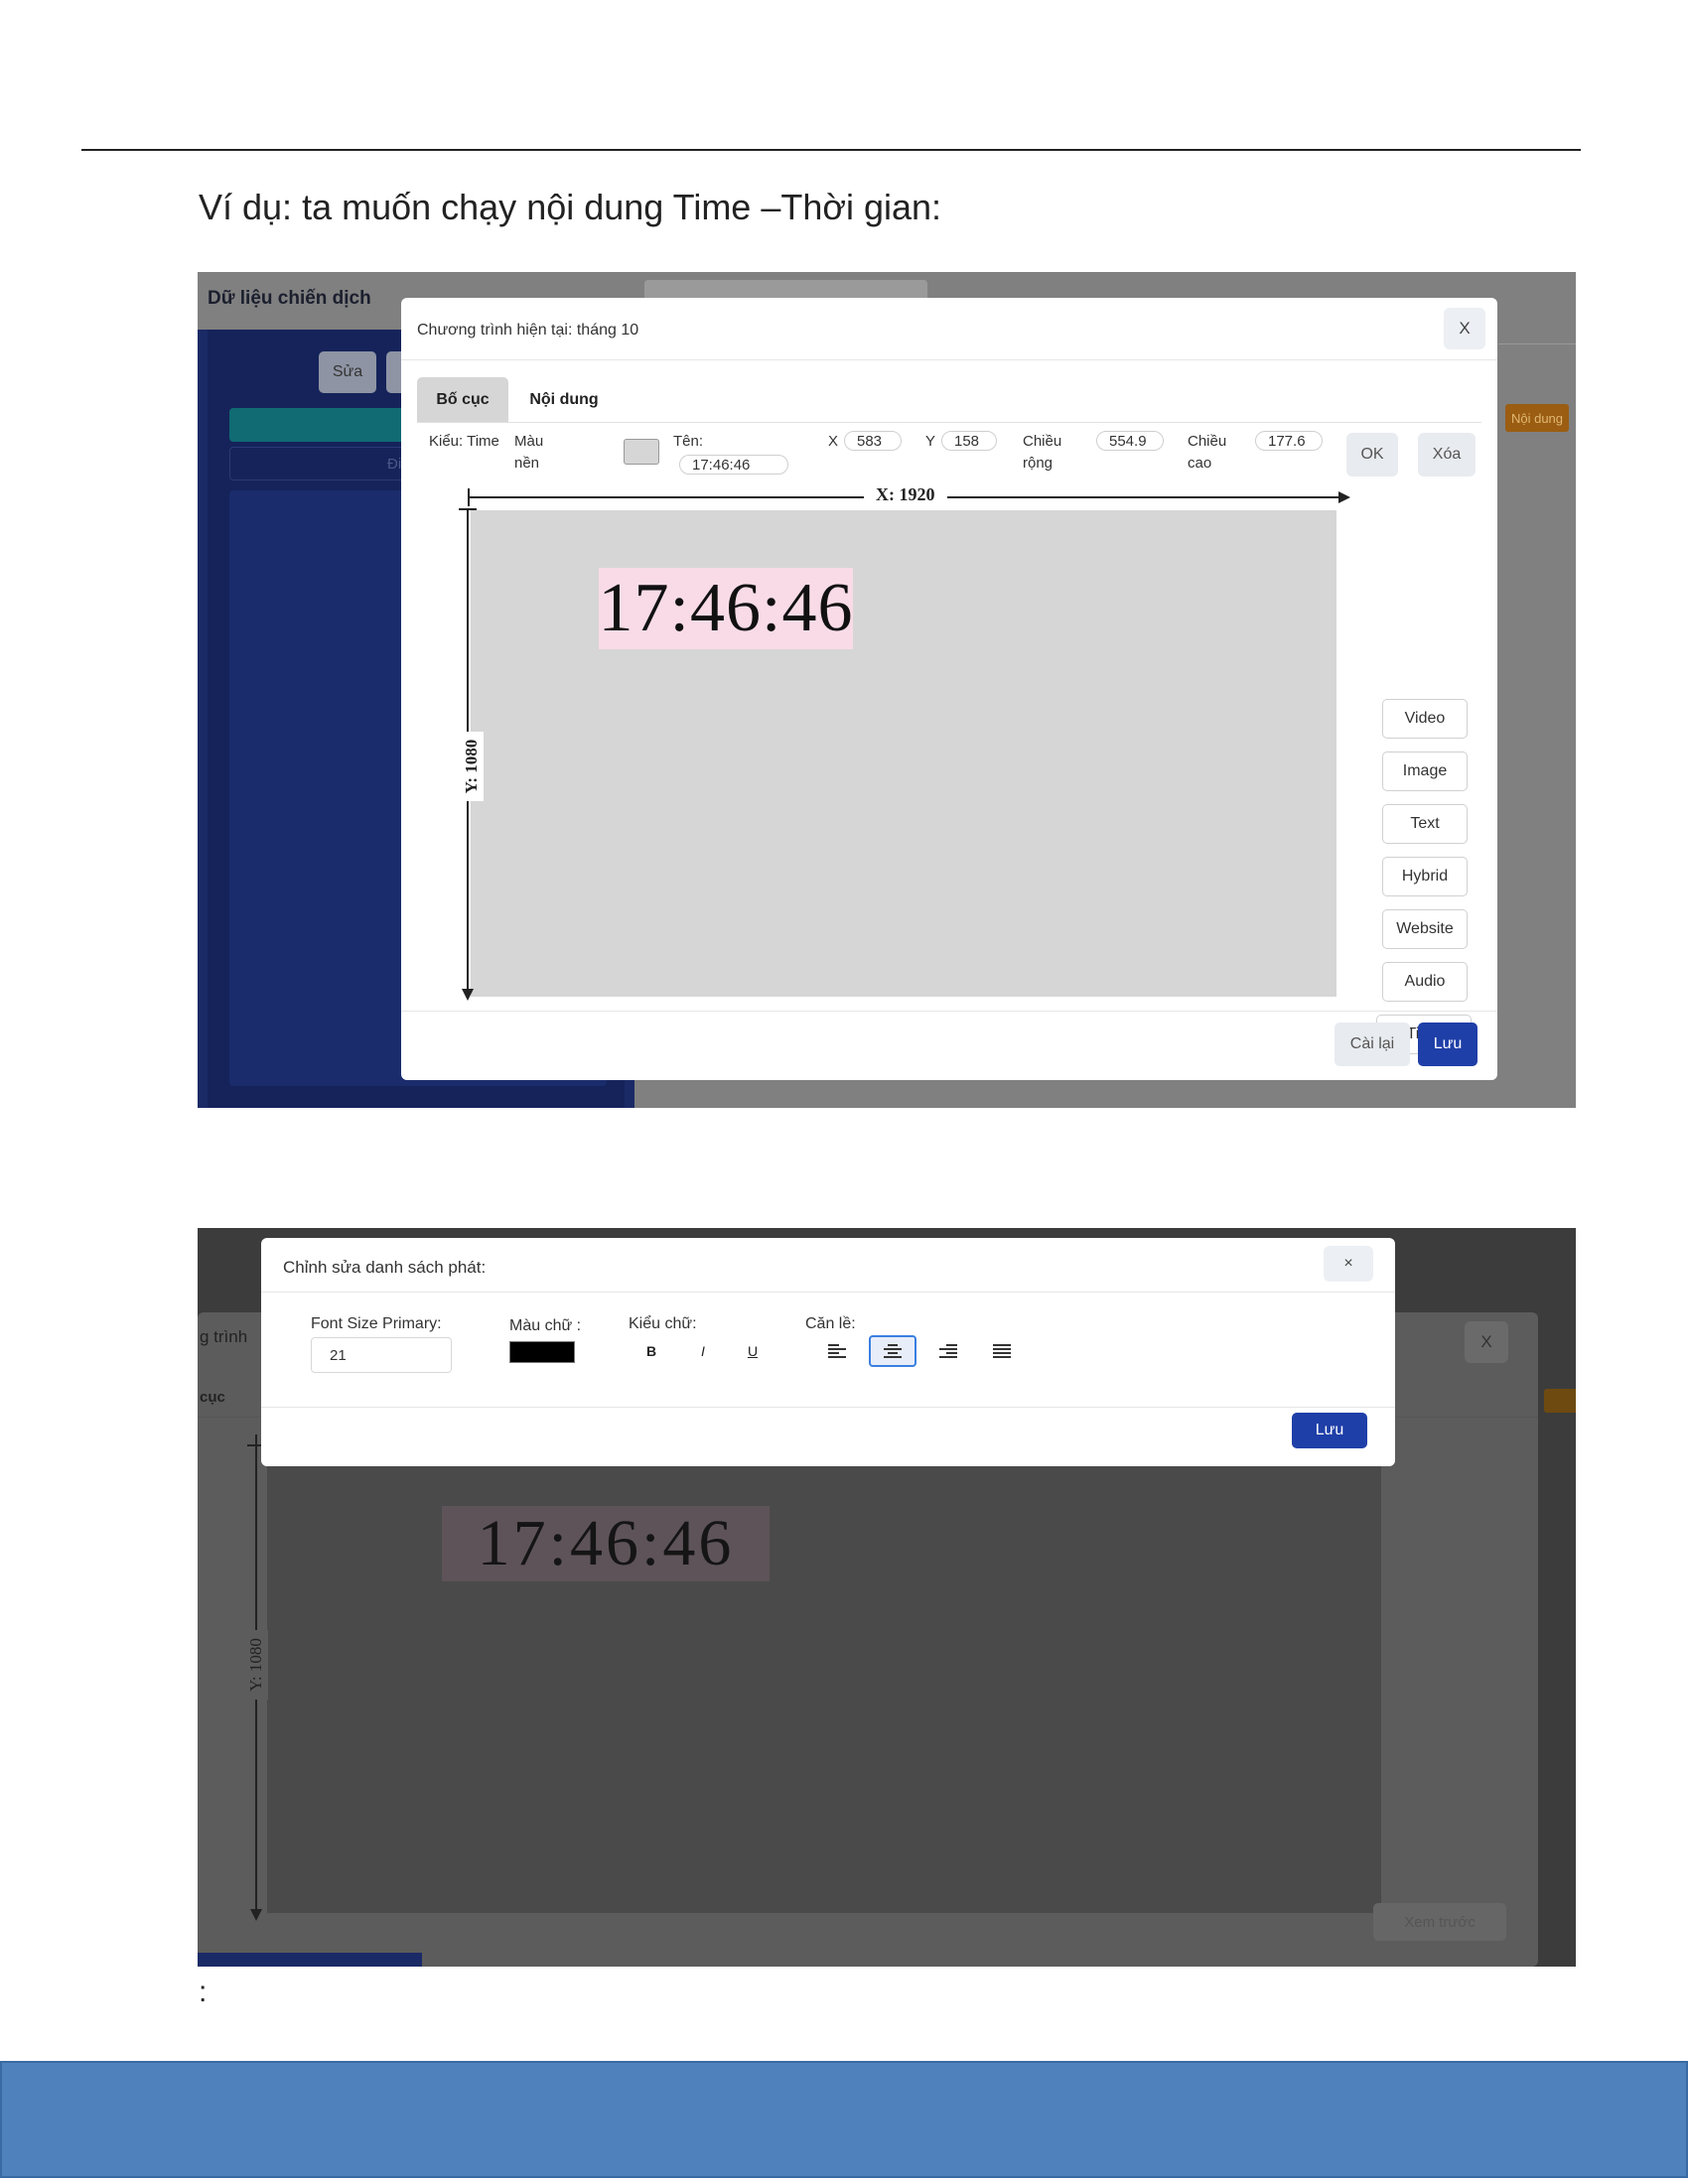 The width and height of the screenshot is (1688, 2184). I want to click on delete-button: Xóa, so click(1447, 455).